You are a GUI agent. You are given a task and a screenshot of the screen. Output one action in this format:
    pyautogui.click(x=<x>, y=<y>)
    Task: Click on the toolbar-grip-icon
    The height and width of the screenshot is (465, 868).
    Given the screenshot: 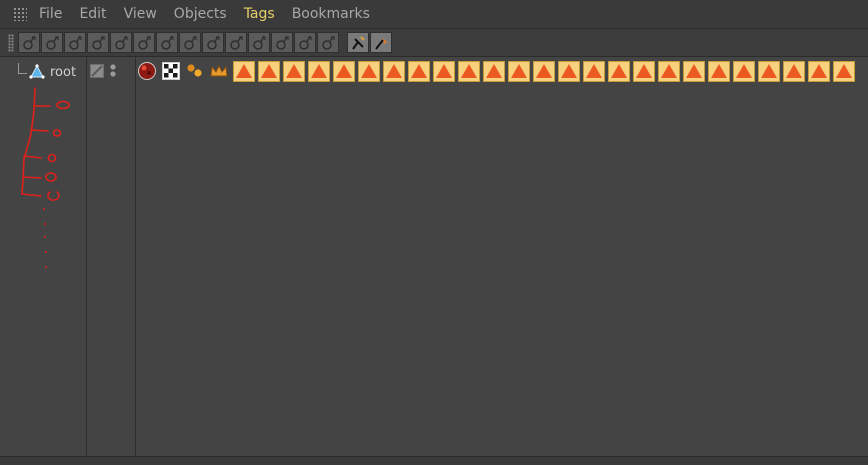 What is the action you would take?
    pyautogui.click(x=11, y=42)
    